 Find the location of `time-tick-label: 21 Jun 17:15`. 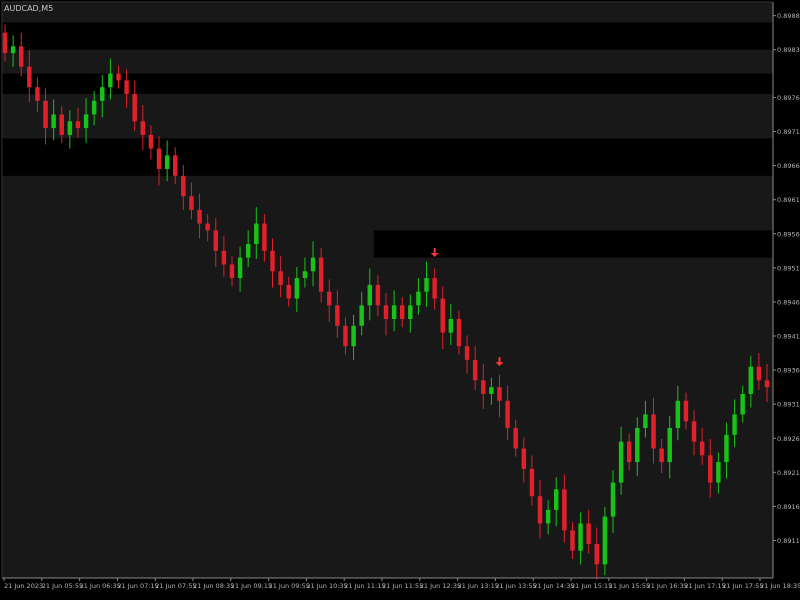

time-tick-label: 21 Jun 17:15 is located at coordinates (704, 586).